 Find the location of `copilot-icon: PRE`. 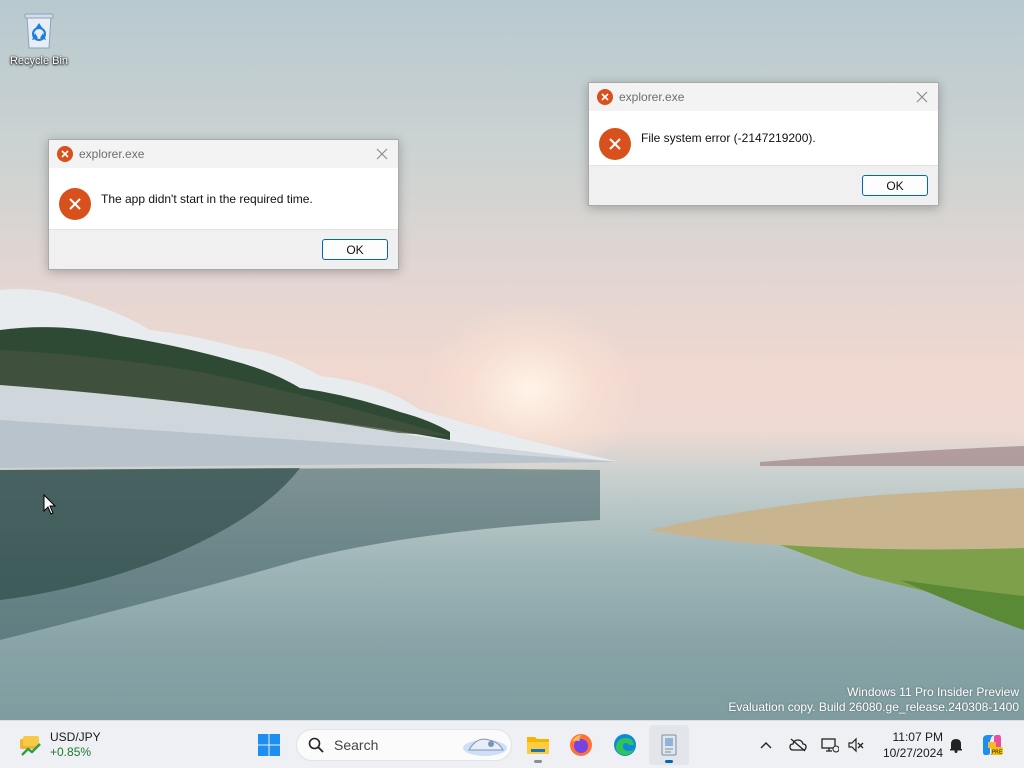

copilot-icon: PRE is located at coordinates (993, 745).